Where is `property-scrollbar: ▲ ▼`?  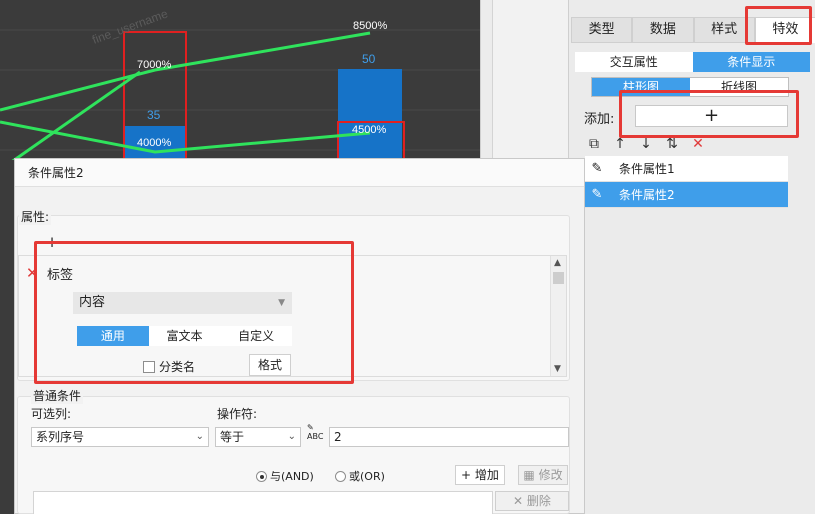 property-scrollbar: ▲ ▼ is located at coordinates (558, 316).